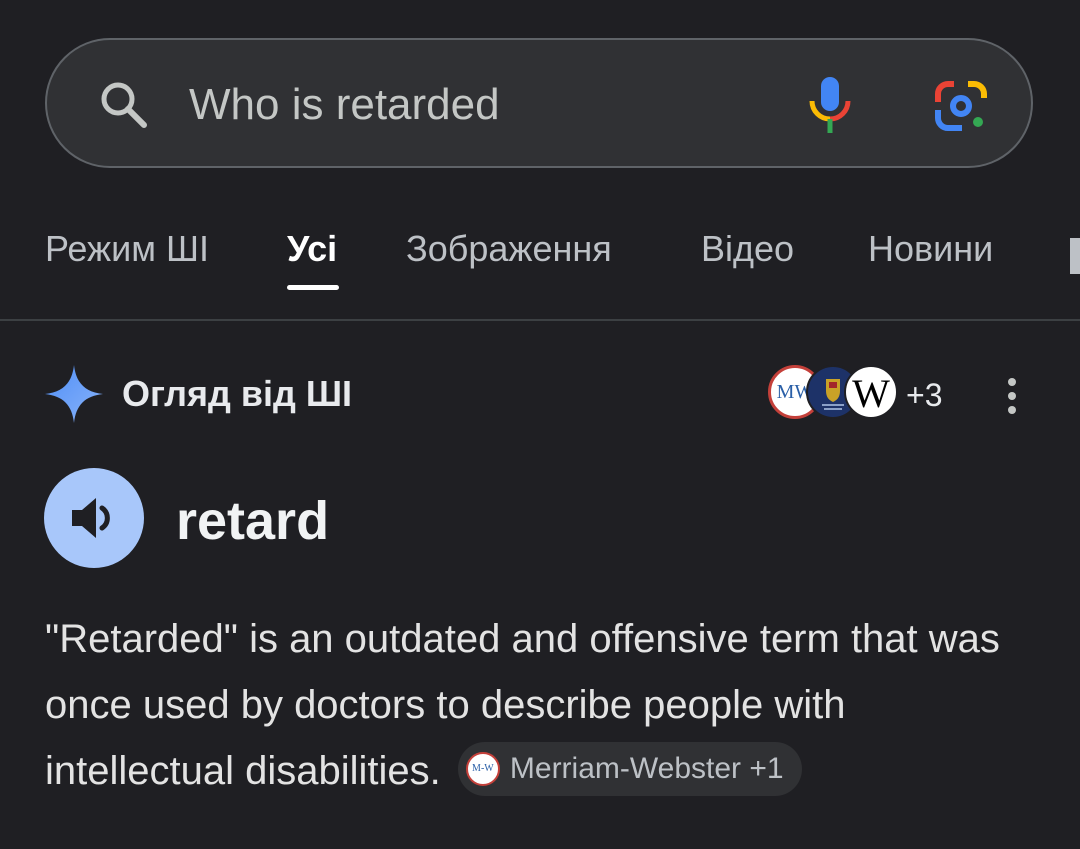 The image size is (1080, 849). I want to click on headword: retard, so click(253, 521).